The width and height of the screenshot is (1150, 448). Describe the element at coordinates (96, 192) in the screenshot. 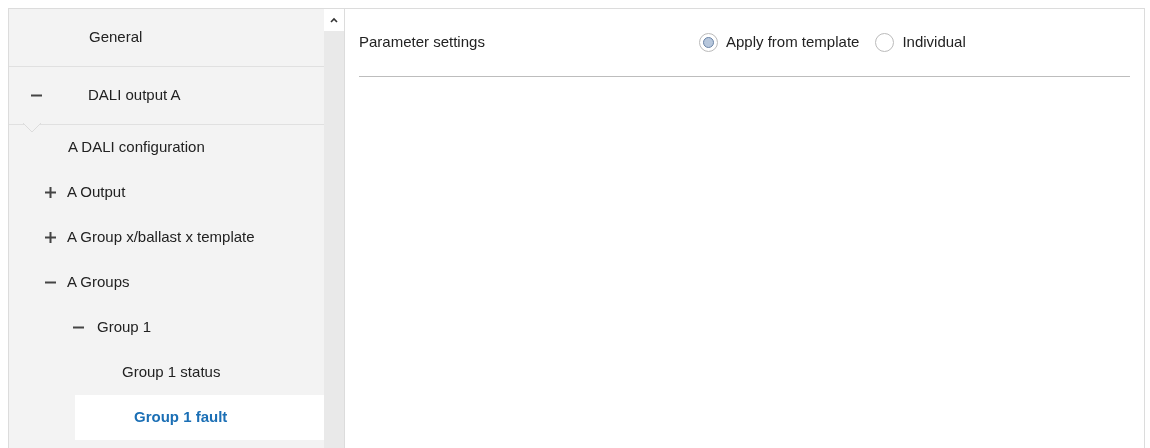

I see `tree-item: A Output` at that location.